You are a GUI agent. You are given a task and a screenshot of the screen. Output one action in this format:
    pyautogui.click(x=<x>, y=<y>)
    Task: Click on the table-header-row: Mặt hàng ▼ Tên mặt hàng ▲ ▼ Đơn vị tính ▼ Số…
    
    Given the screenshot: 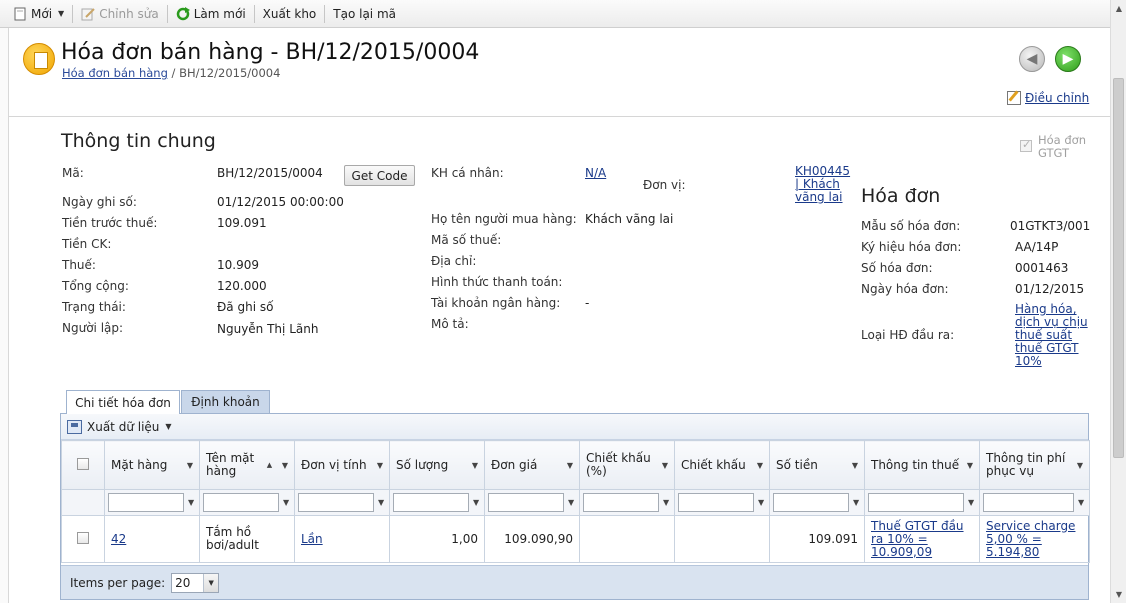 What is the action you would take?
    pyautogui.click(x=575, y=465)
    